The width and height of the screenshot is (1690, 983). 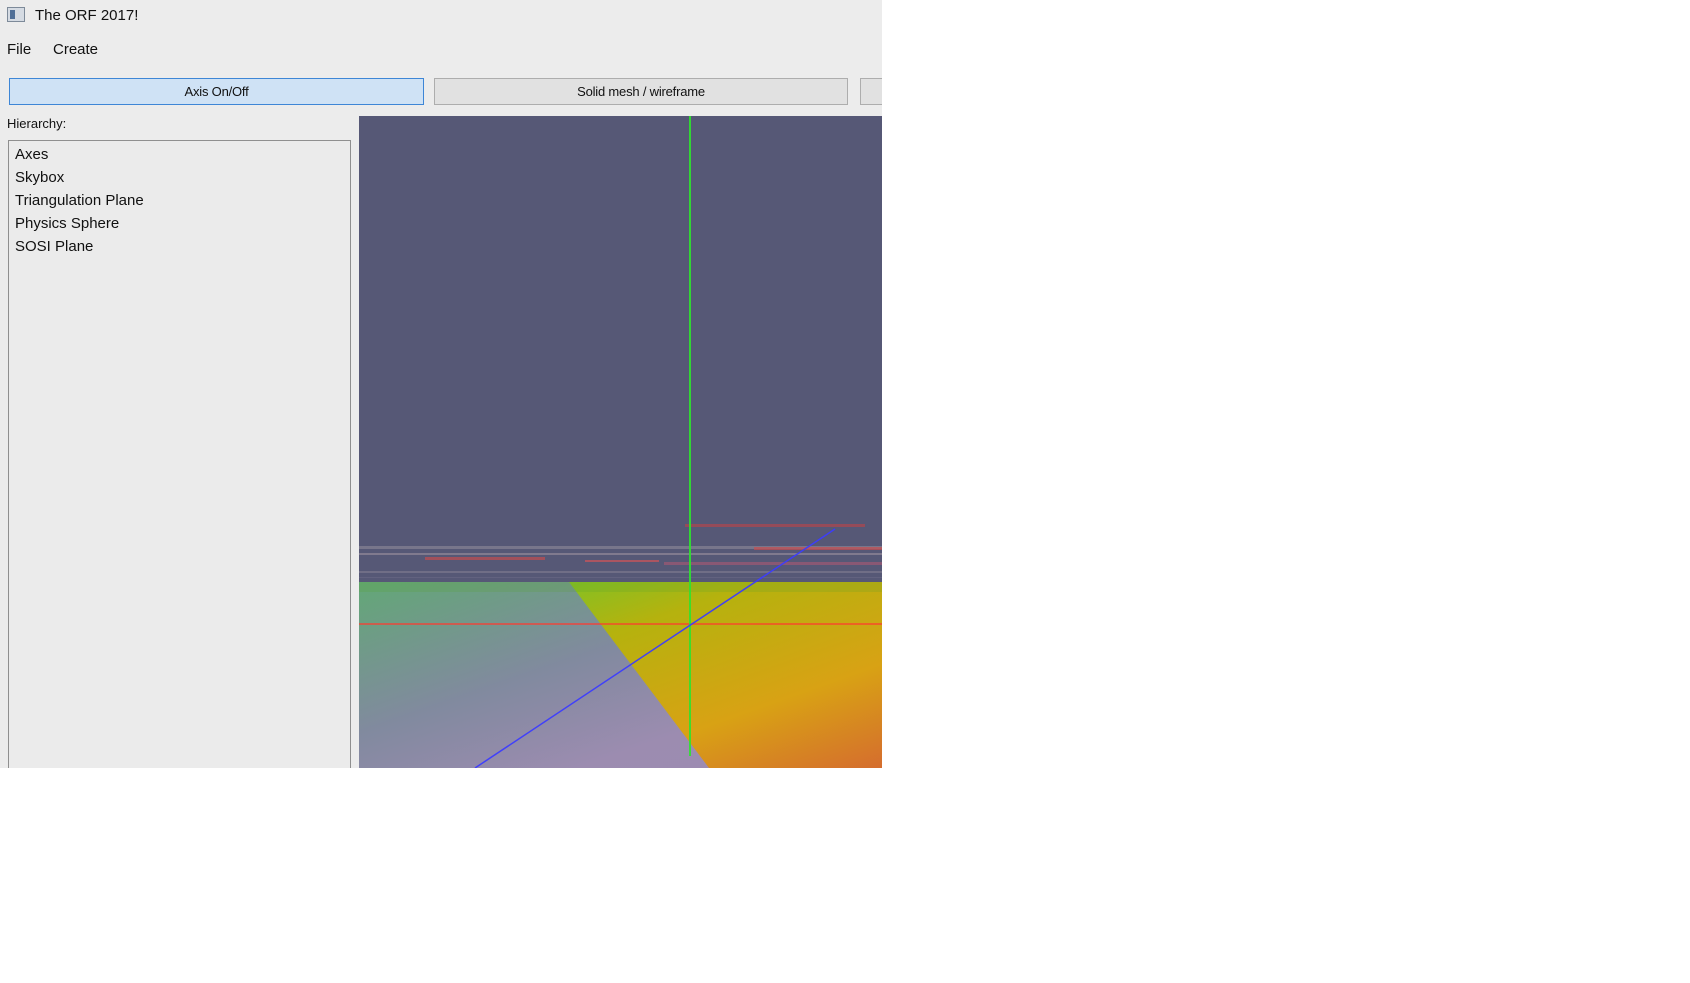 What do you see at coordinates (641, 91) in the screenshot?
I see `mesh-wireframe-toggle-button: Solid mesh / wireframe` at bounding box center [641, 91].